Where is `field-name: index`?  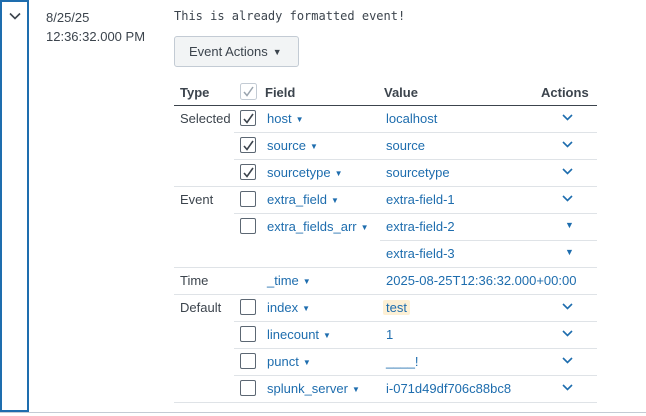
field-name: index is located at coordinates (283, 307).